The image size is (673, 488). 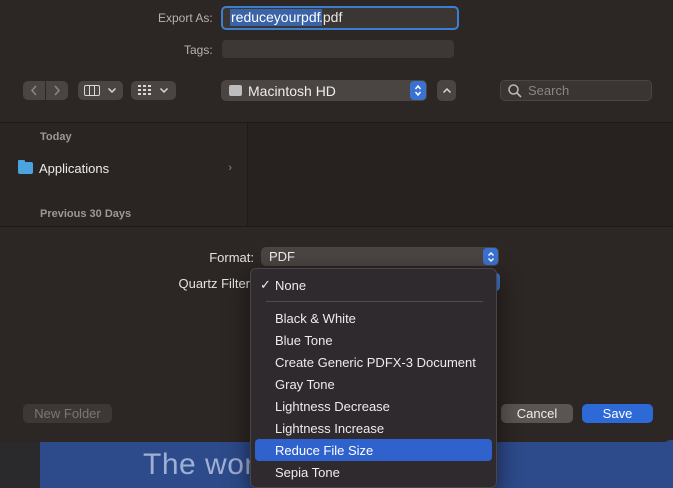 What do you see at coordinates (305, 384) in the screenshot?
I see `menu-item-label: Gray Tone` at bounding box center [305, 384].